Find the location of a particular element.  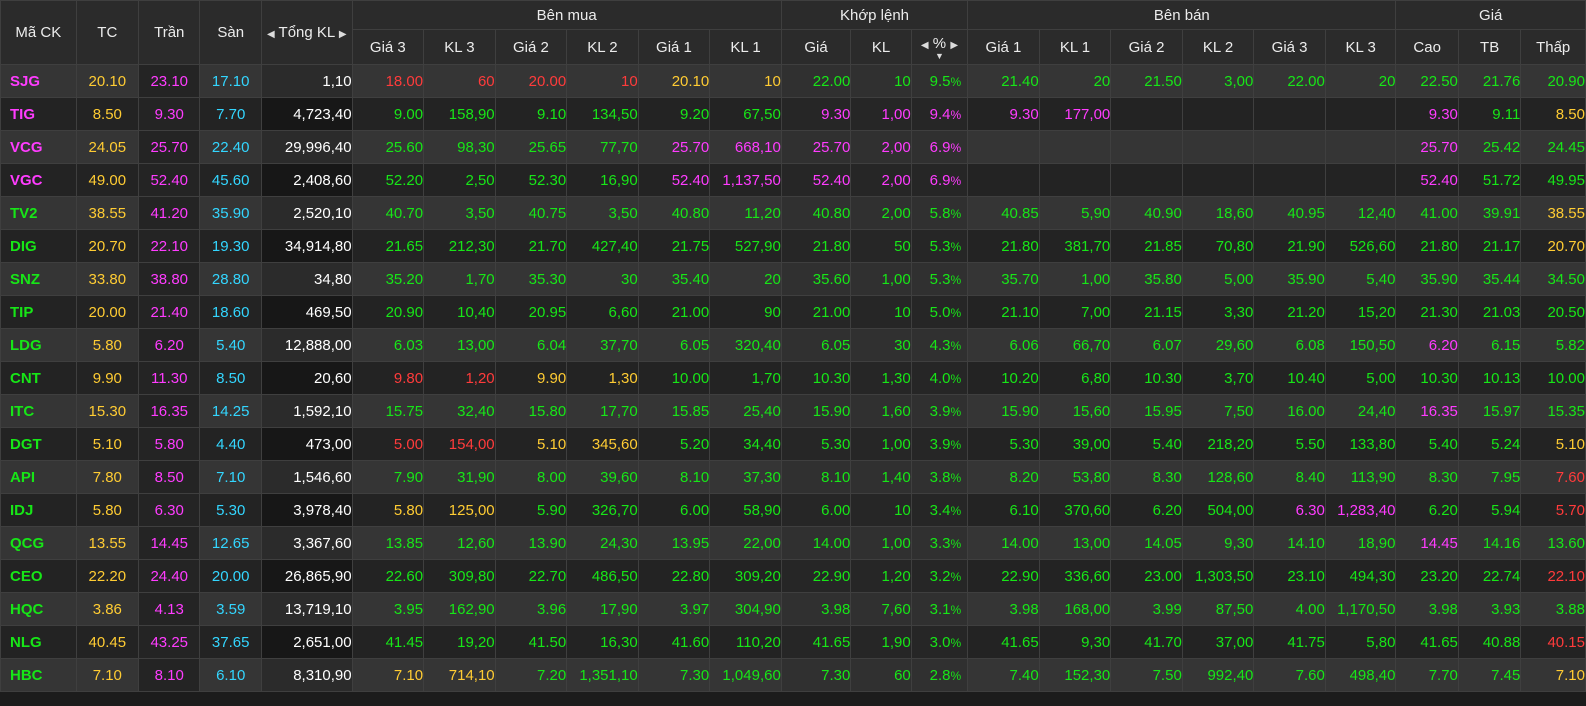

sell-price-2-cell: 21.50 is located at coordinates (1146, 81).